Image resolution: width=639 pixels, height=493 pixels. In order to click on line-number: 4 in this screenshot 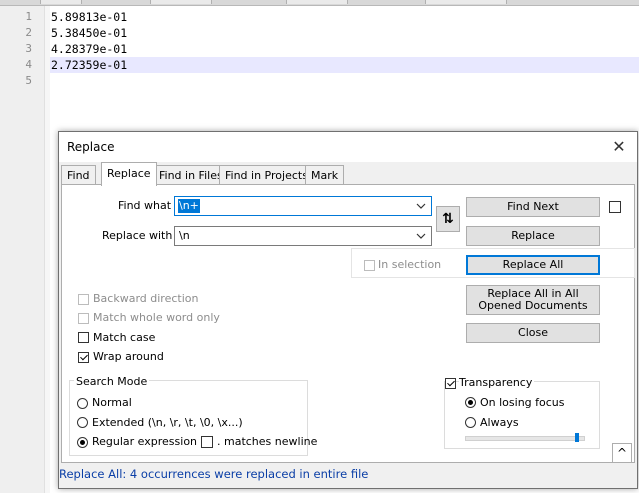, I will do `click(28, 64)`.